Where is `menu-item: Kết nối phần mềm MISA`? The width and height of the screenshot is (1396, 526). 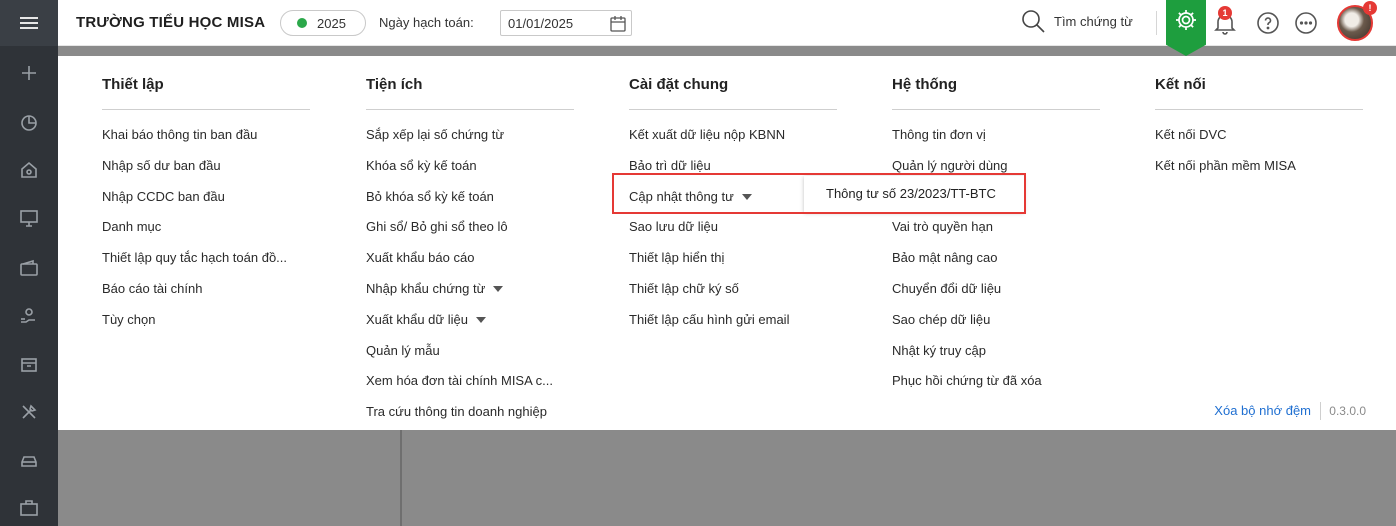 menu-item: Kết nối phần mềm MISA is located at coordinates (1259, 166).